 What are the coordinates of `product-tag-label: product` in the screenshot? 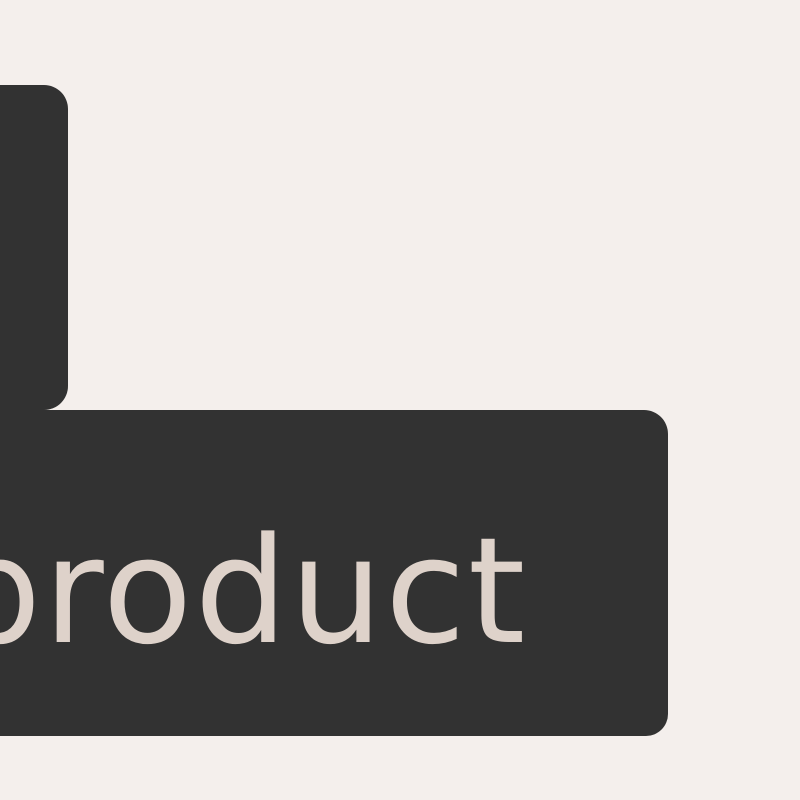 It's located at (264, 591).